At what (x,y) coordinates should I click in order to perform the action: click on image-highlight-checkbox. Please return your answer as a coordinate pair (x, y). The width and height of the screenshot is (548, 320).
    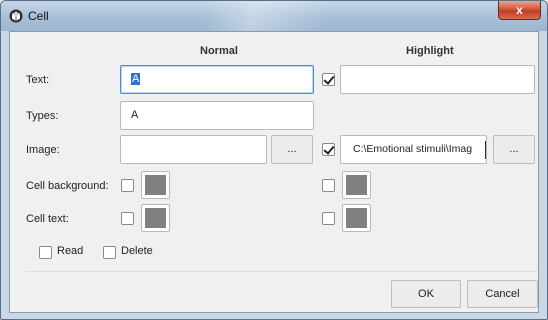
    Looking at the image, I should click on (328, 149).